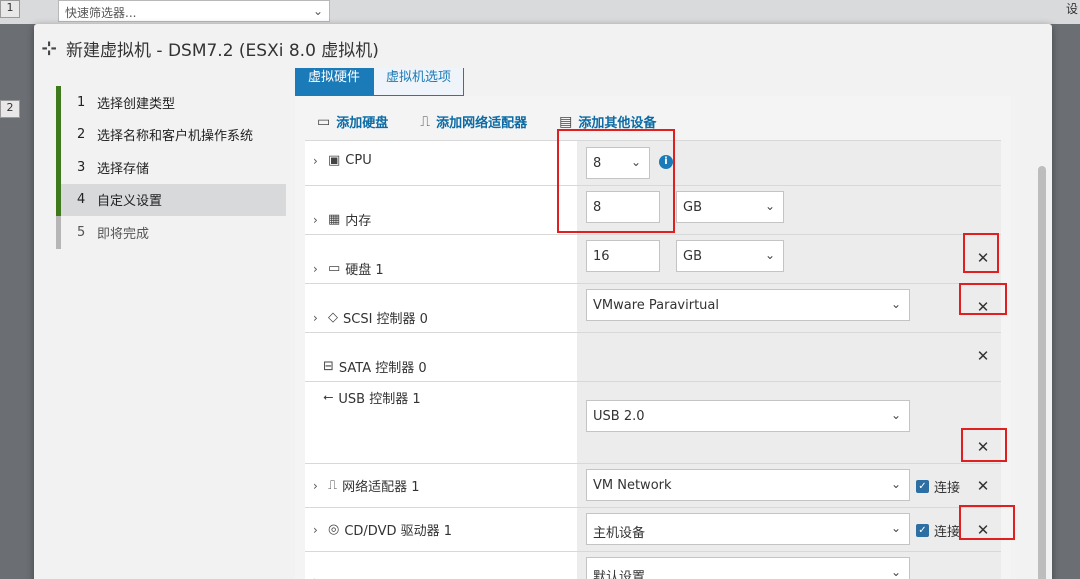 The height and width of the screenshot is (579, 1080). Describe the element at coordinates (983, 356) in the screenshot. I see `remove-sata-close-icon: ✕` at that location.